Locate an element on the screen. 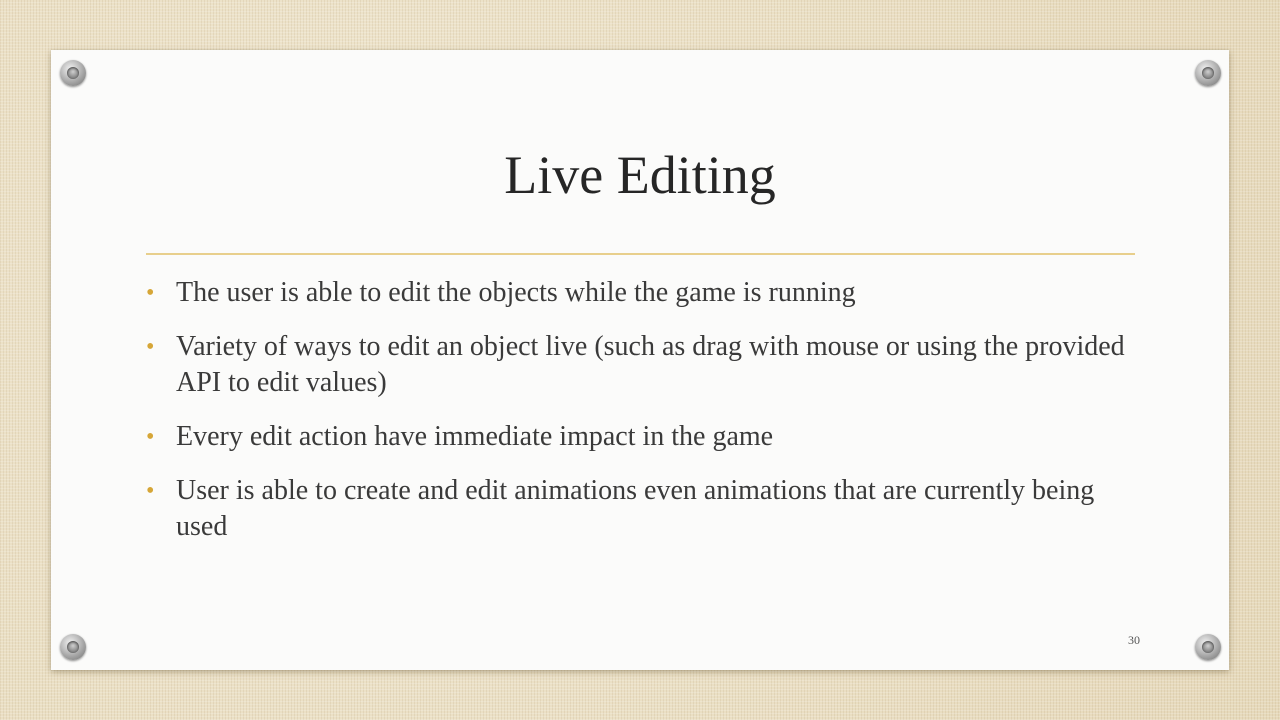 The image size is (1280, 720). slide-title: Live Editing is located at coordinates (640, 175).